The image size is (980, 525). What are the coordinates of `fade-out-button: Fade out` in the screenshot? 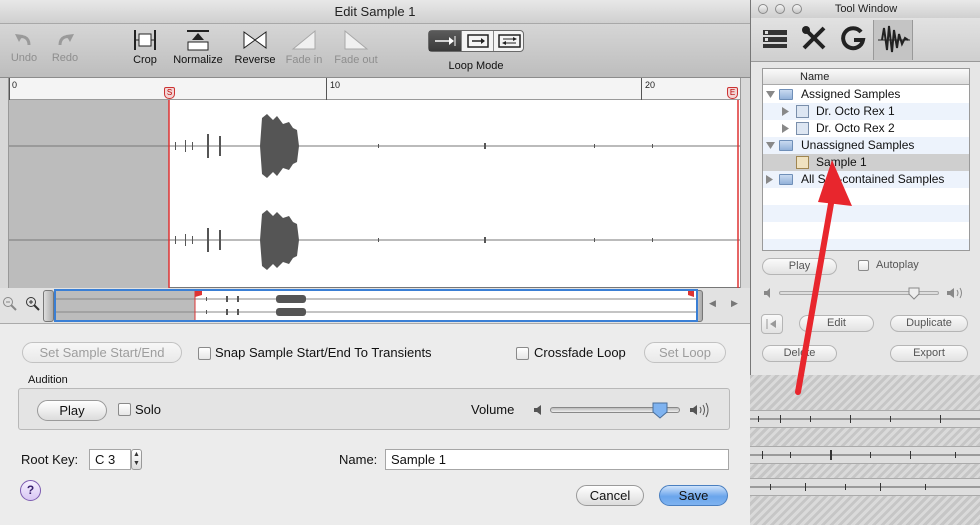 It's located at (356, 47).